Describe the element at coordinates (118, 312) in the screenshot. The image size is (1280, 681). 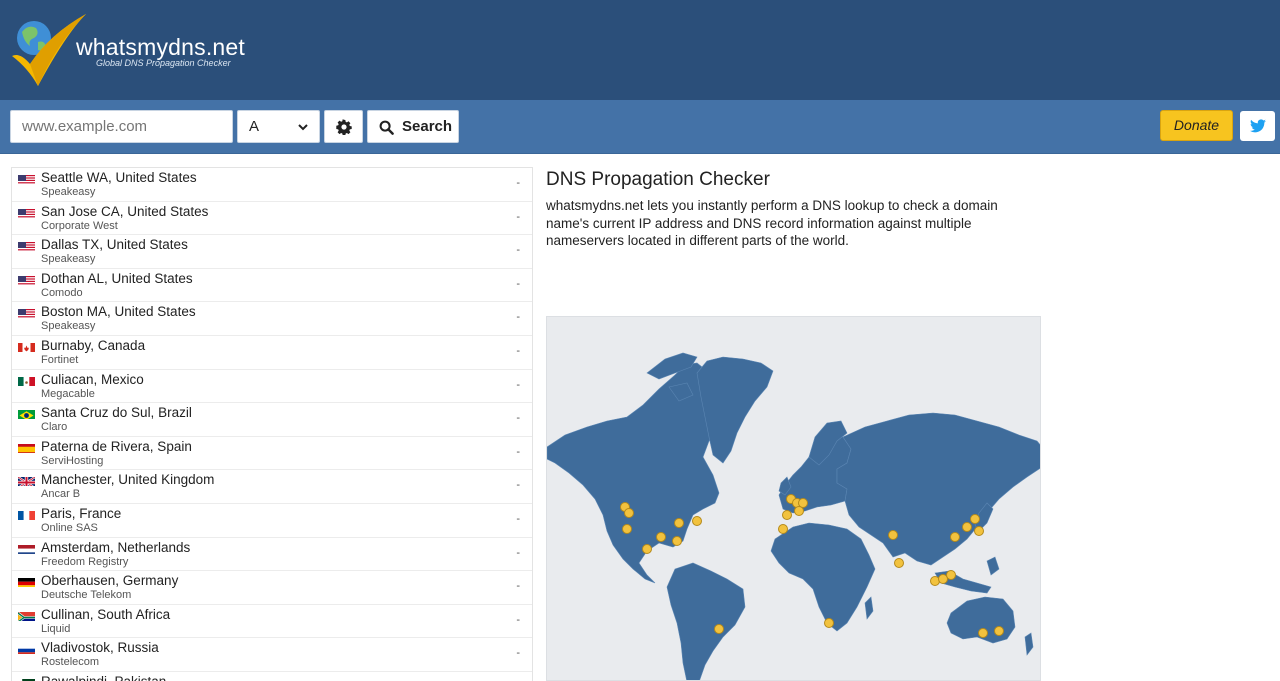
I see `server-location: Boston MA, United States` at that location.